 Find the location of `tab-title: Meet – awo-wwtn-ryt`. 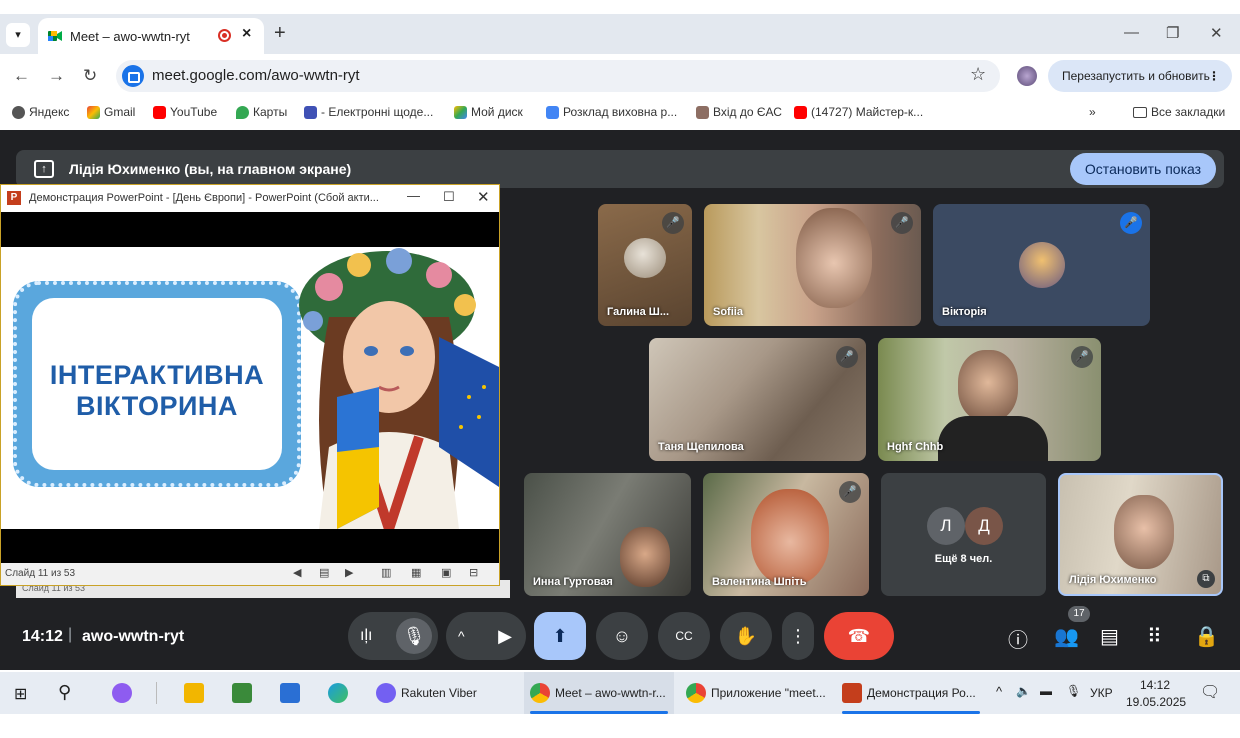

tab-title: Meet – awo-wwtn-ryt is located at coordinates (130, 36).